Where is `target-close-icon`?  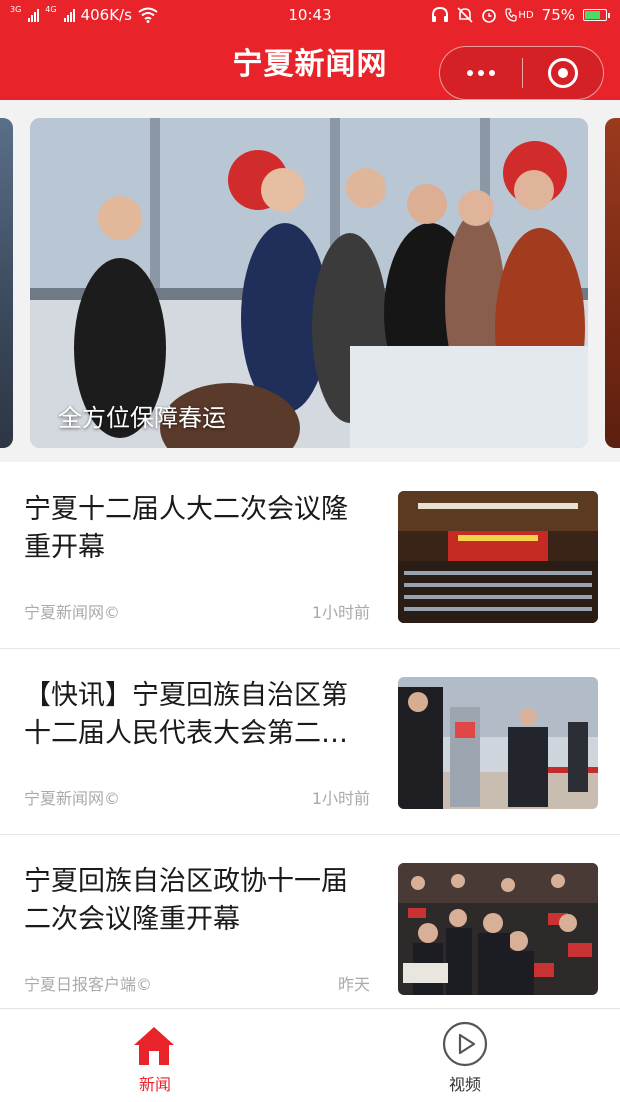
target-close-icon is located at coordinates (563, 73).